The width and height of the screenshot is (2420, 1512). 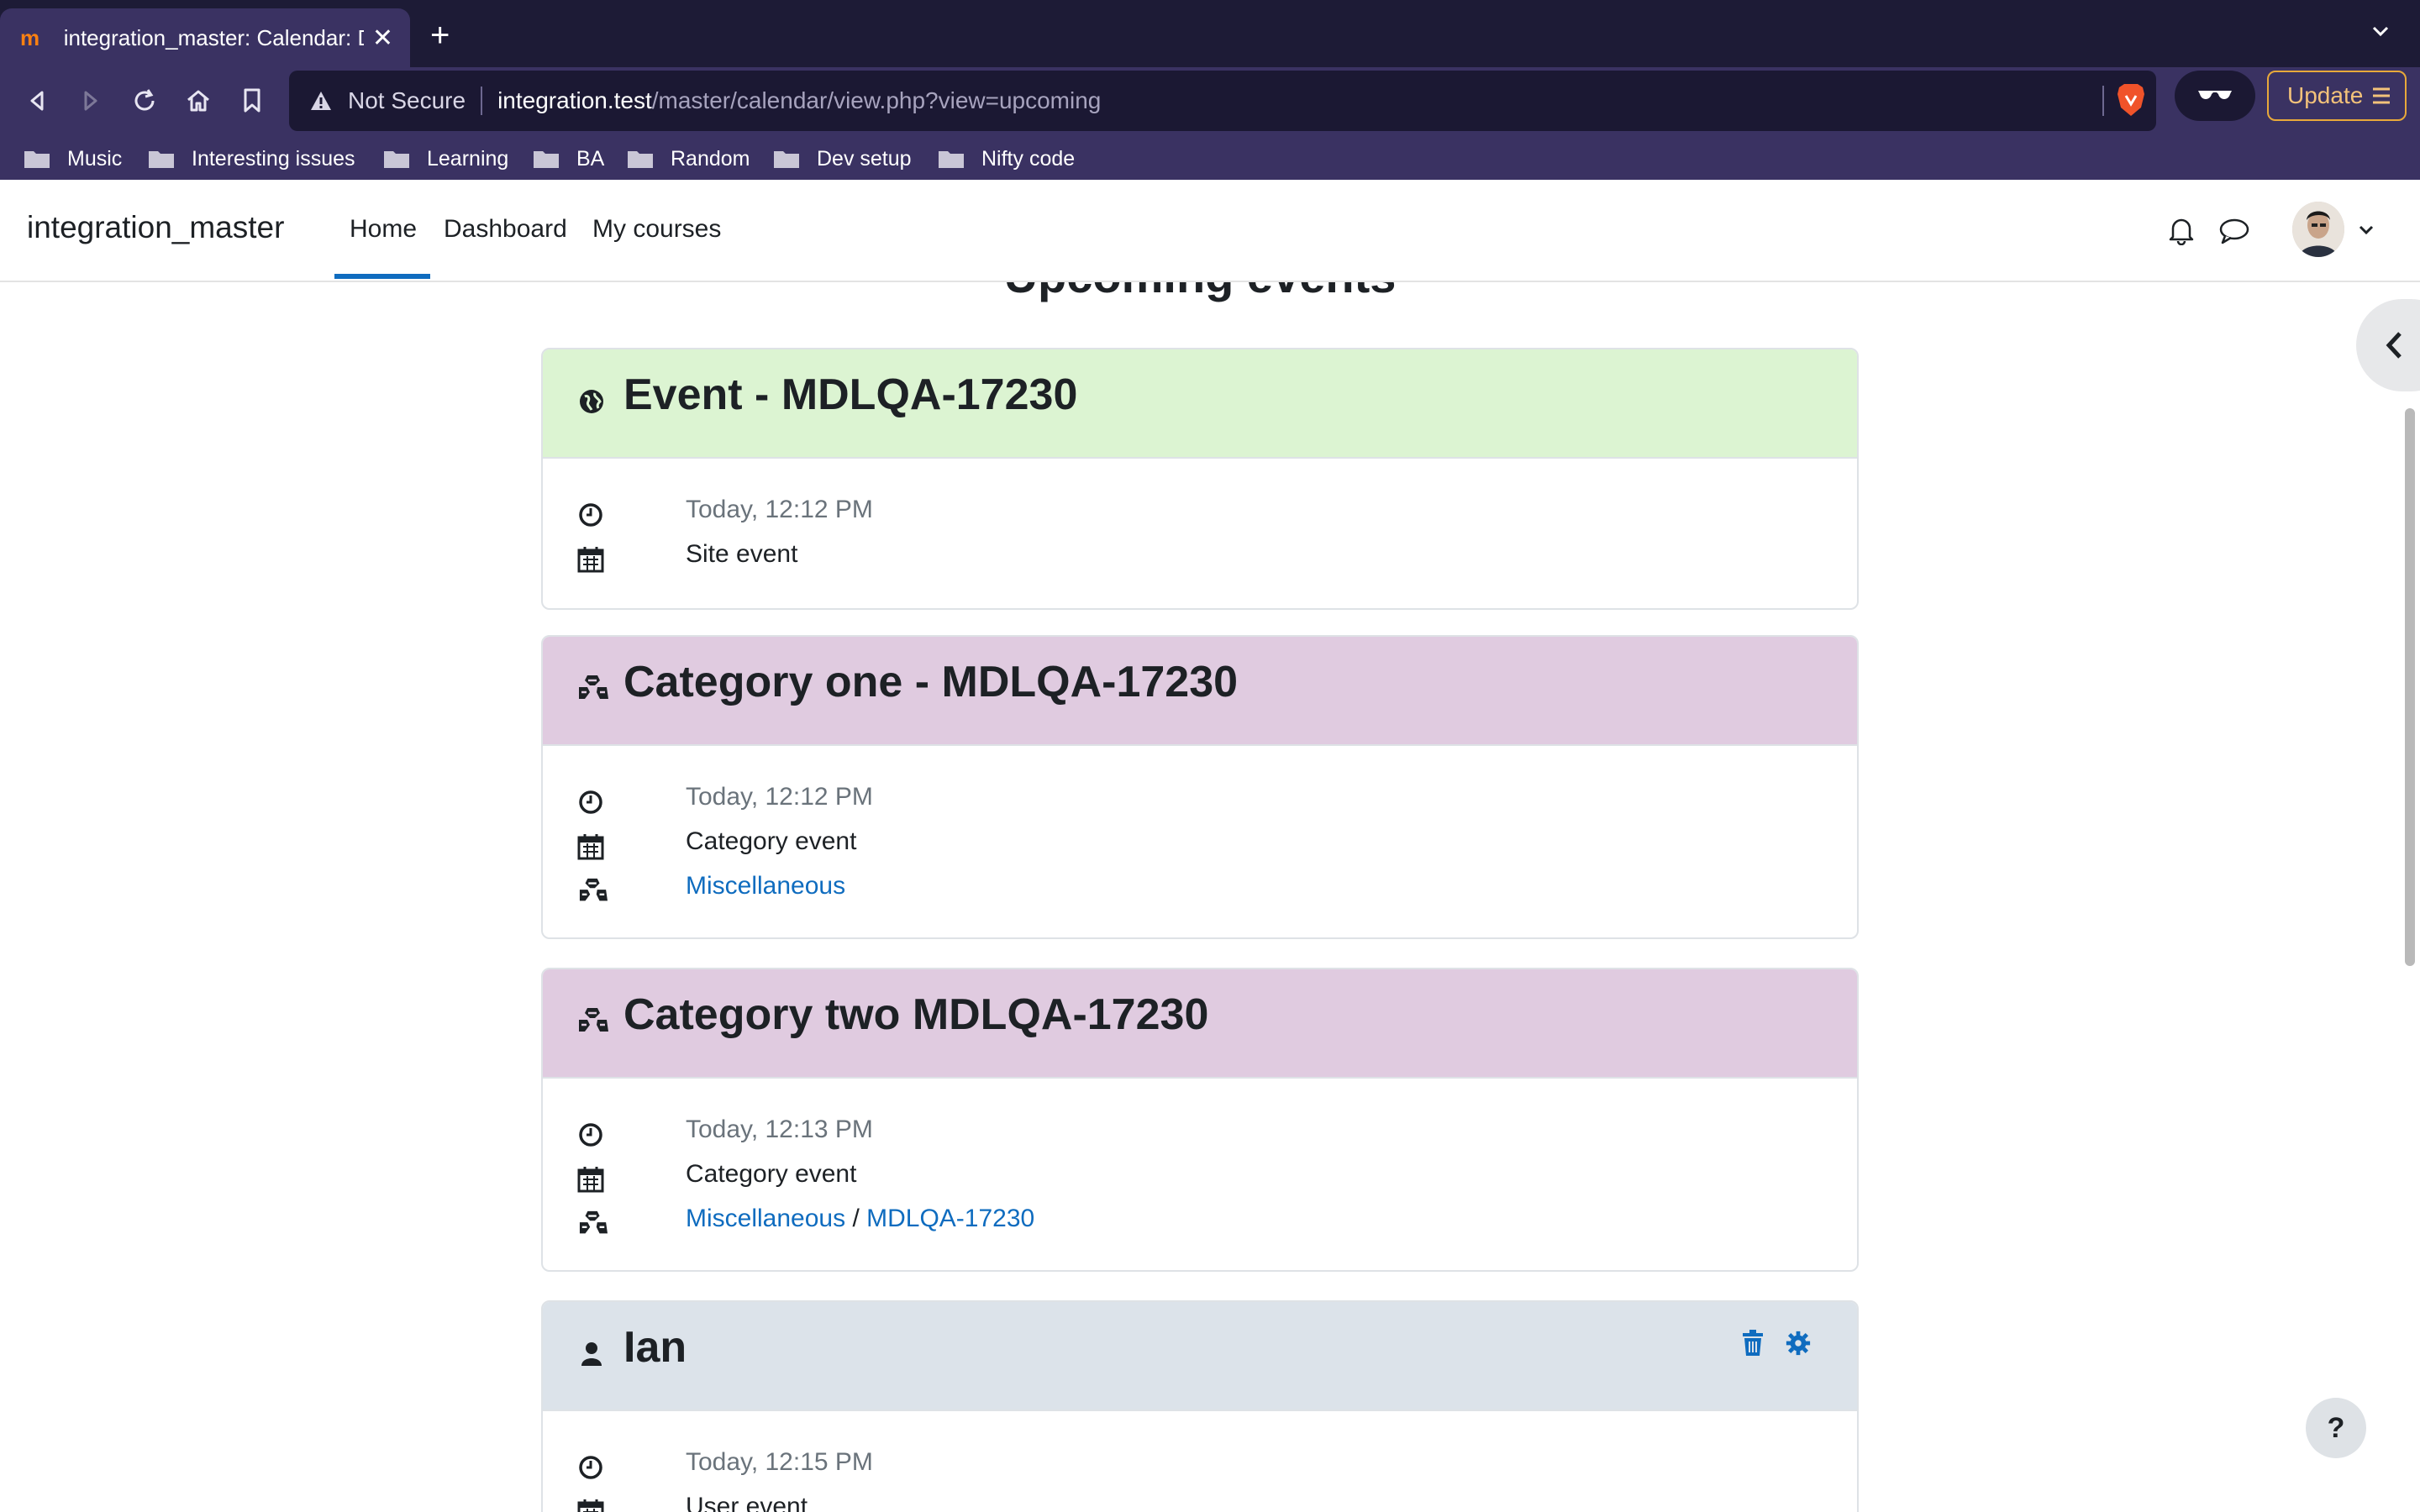 I want to click on event-time-row: Today, 12:13 PM, so click(x=1200, y=1138).